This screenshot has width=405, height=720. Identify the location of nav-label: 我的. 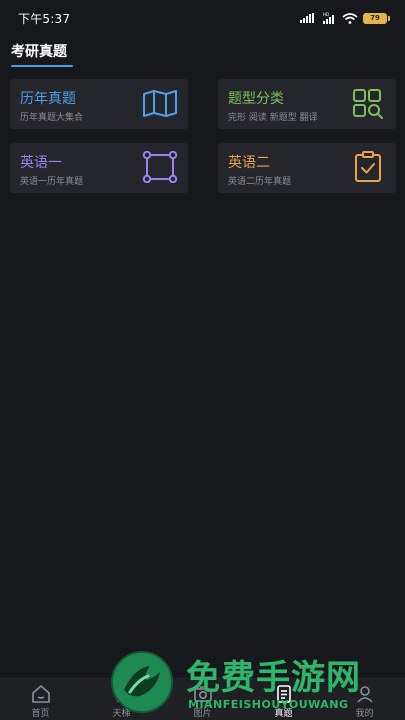
(364, 714).